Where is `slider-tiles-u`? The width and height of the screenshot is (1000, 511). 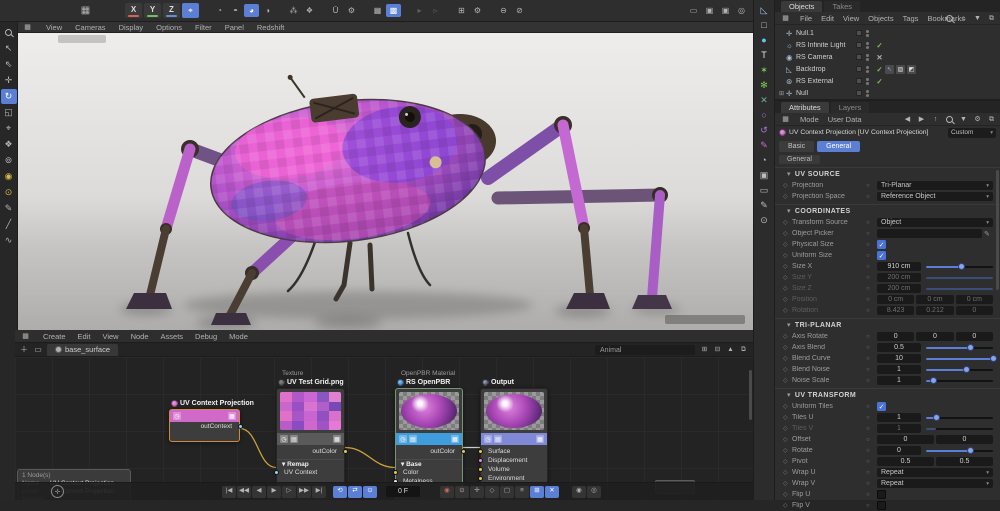 slider-tiles-u is located at coordinates (959, 417).